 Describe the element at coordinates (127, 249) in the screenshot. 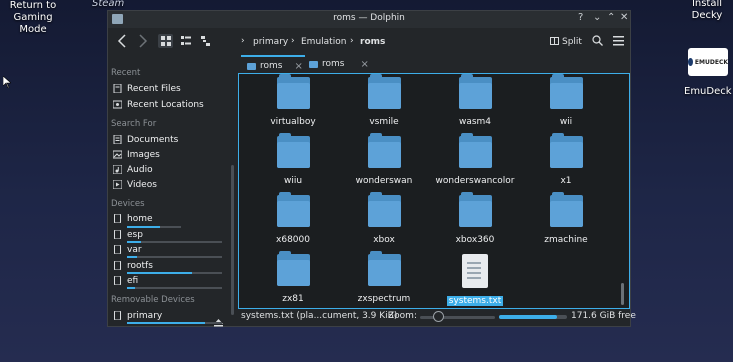

I see `sidebar-item-var: var` at that location.